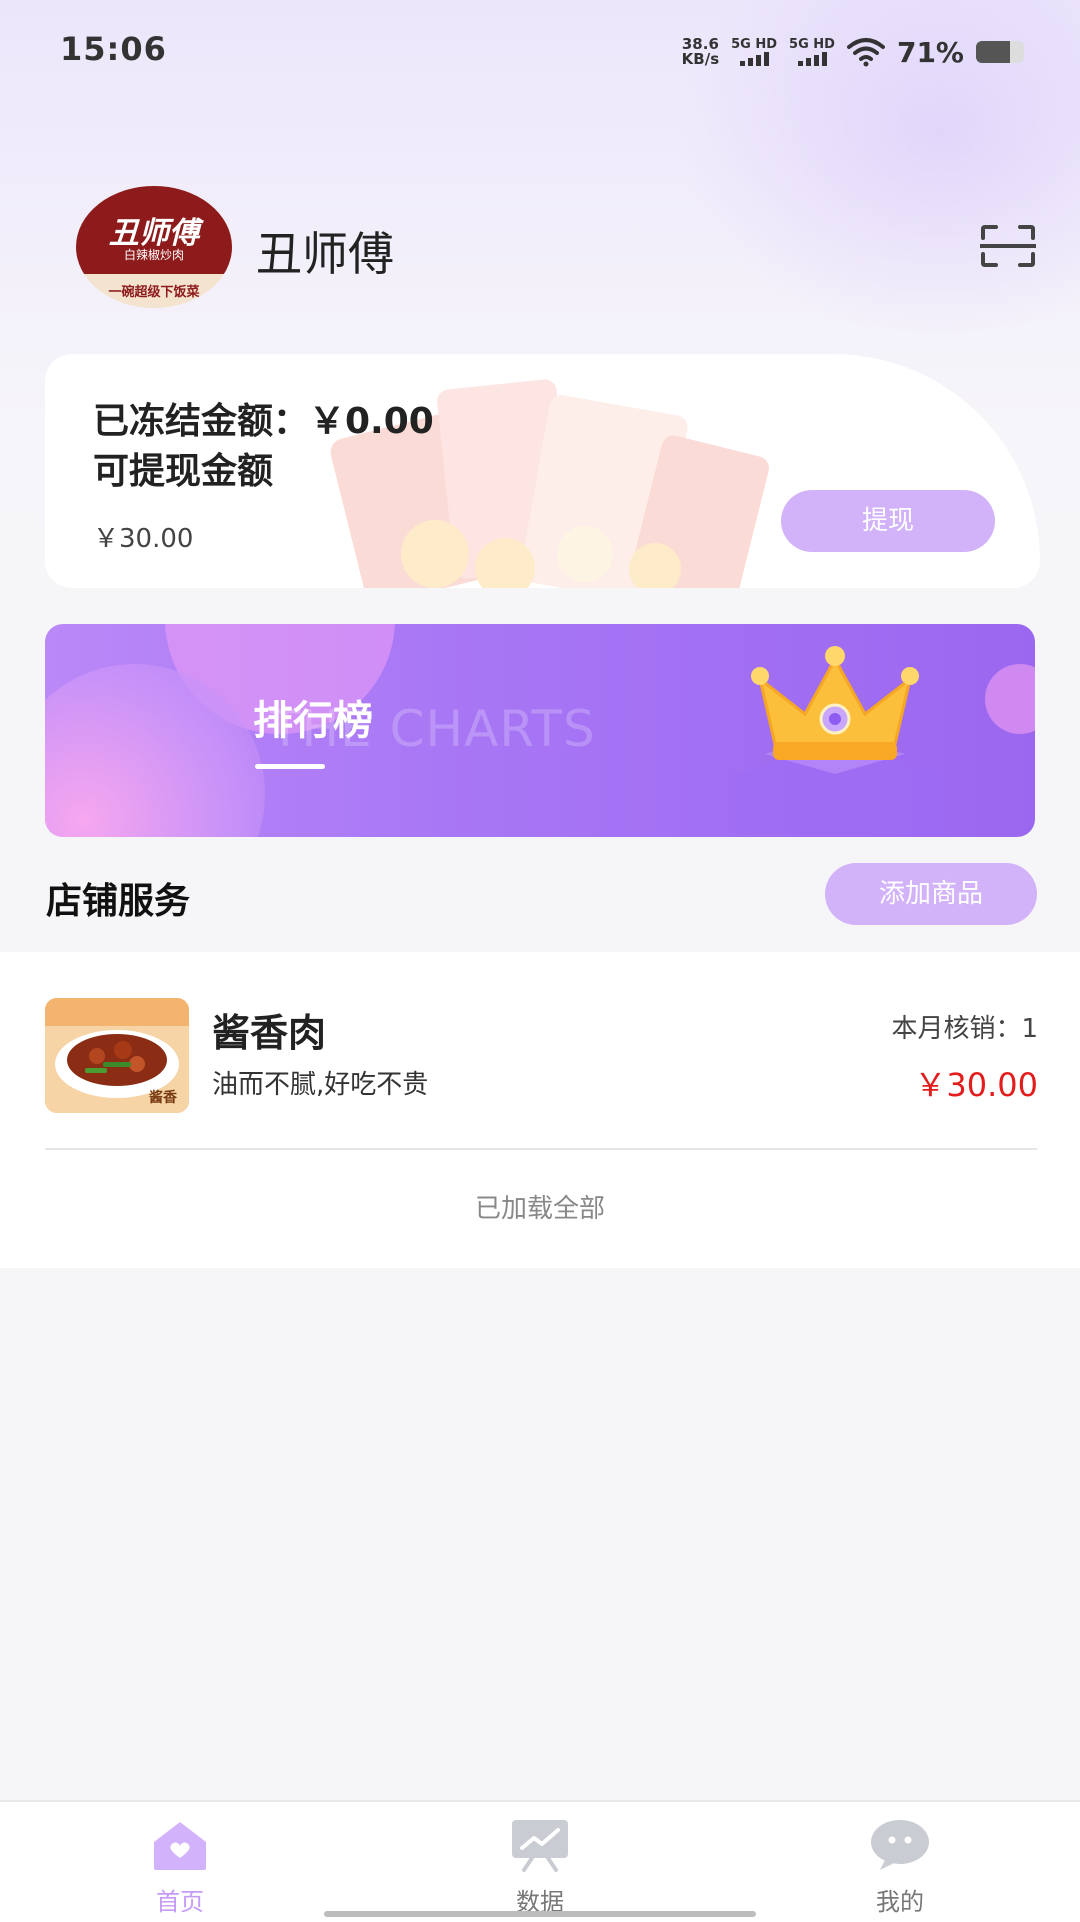  Describe the element at coordinates (964, 1029) in the screenshot. I see `monthly-redeemed: 本月核销：1` at that location.